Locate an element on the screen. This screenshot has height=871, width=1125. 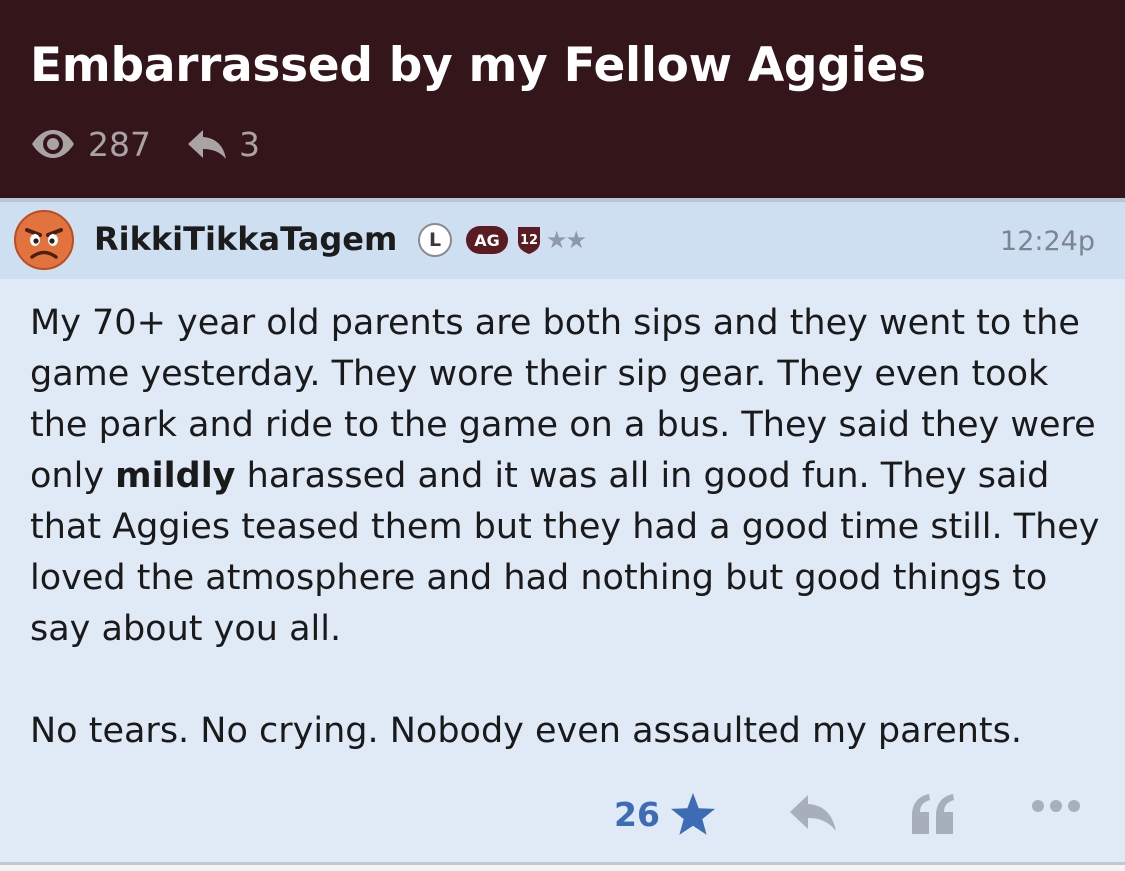
replies-stat: 3 is located at coordinates (223, 144).